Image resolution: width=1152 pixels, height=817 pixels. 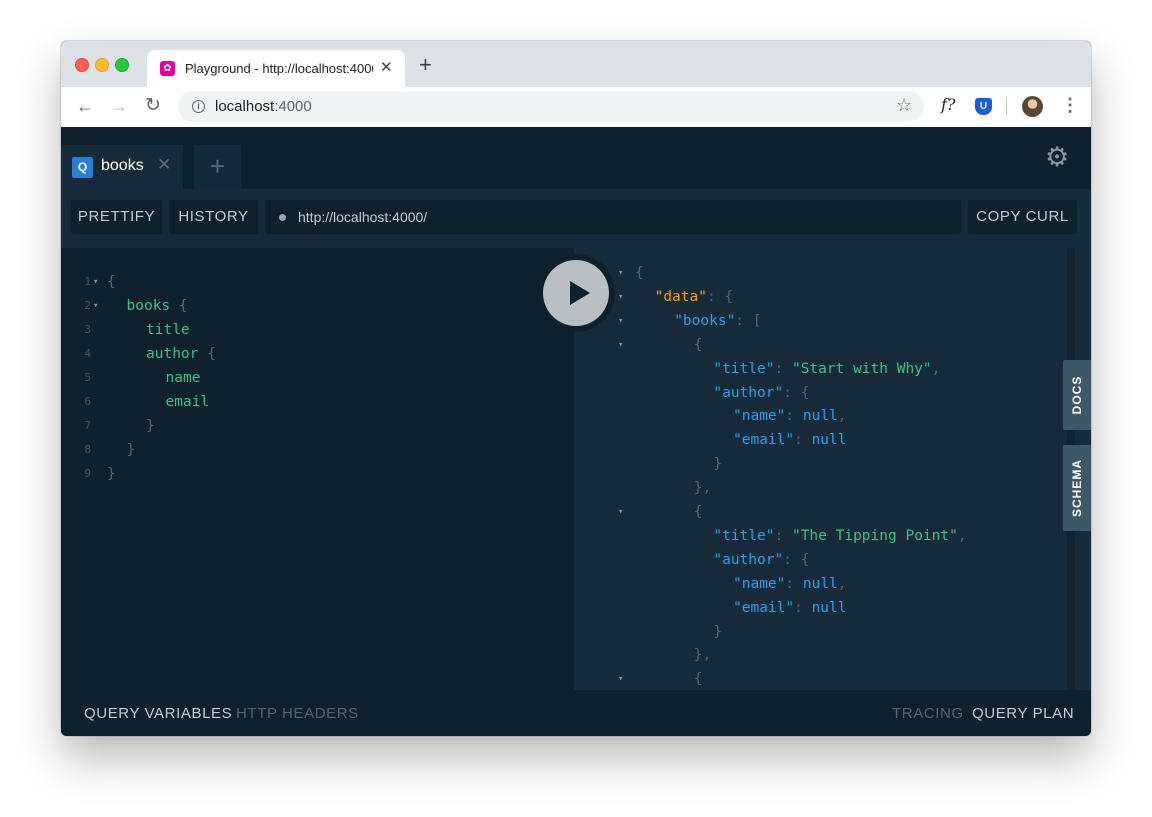 What do you see at coordinates (748, 392) in the screenshot?
I see `code-token: "author"` at bounding box center [748, 392].